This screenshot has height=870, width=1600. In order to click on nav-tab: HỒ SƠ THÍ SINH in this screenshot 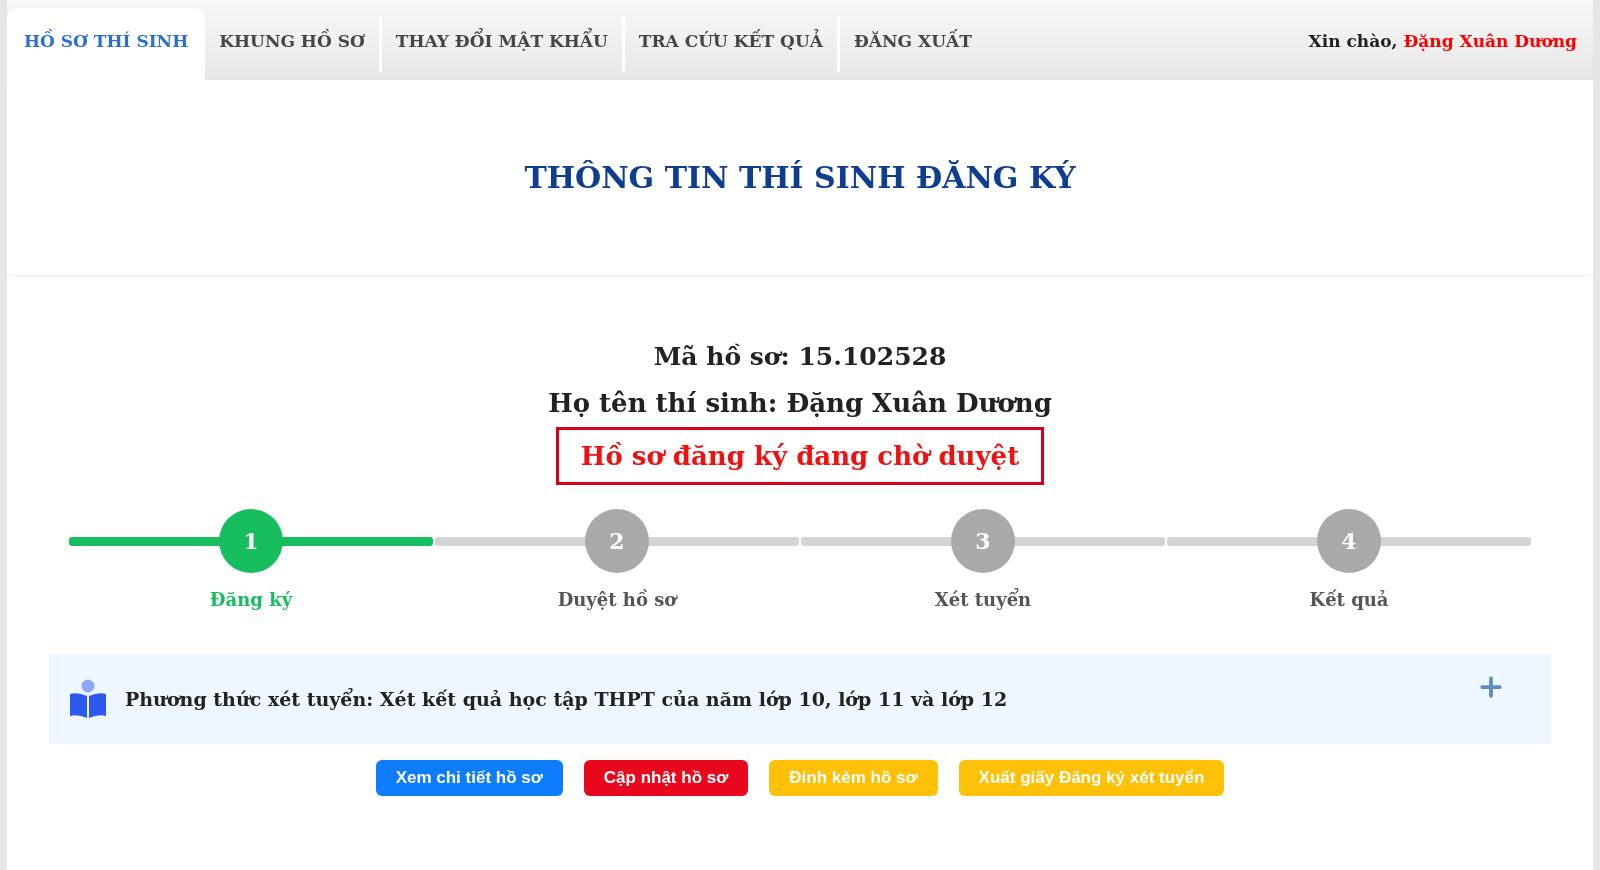, I will do `click(106, 44)`.